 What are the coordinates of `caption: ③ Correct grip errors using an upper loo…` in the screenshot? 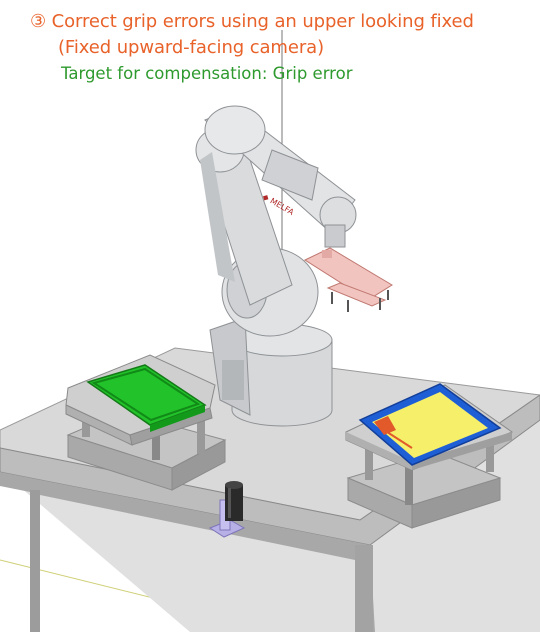 It's located at (270, 46).